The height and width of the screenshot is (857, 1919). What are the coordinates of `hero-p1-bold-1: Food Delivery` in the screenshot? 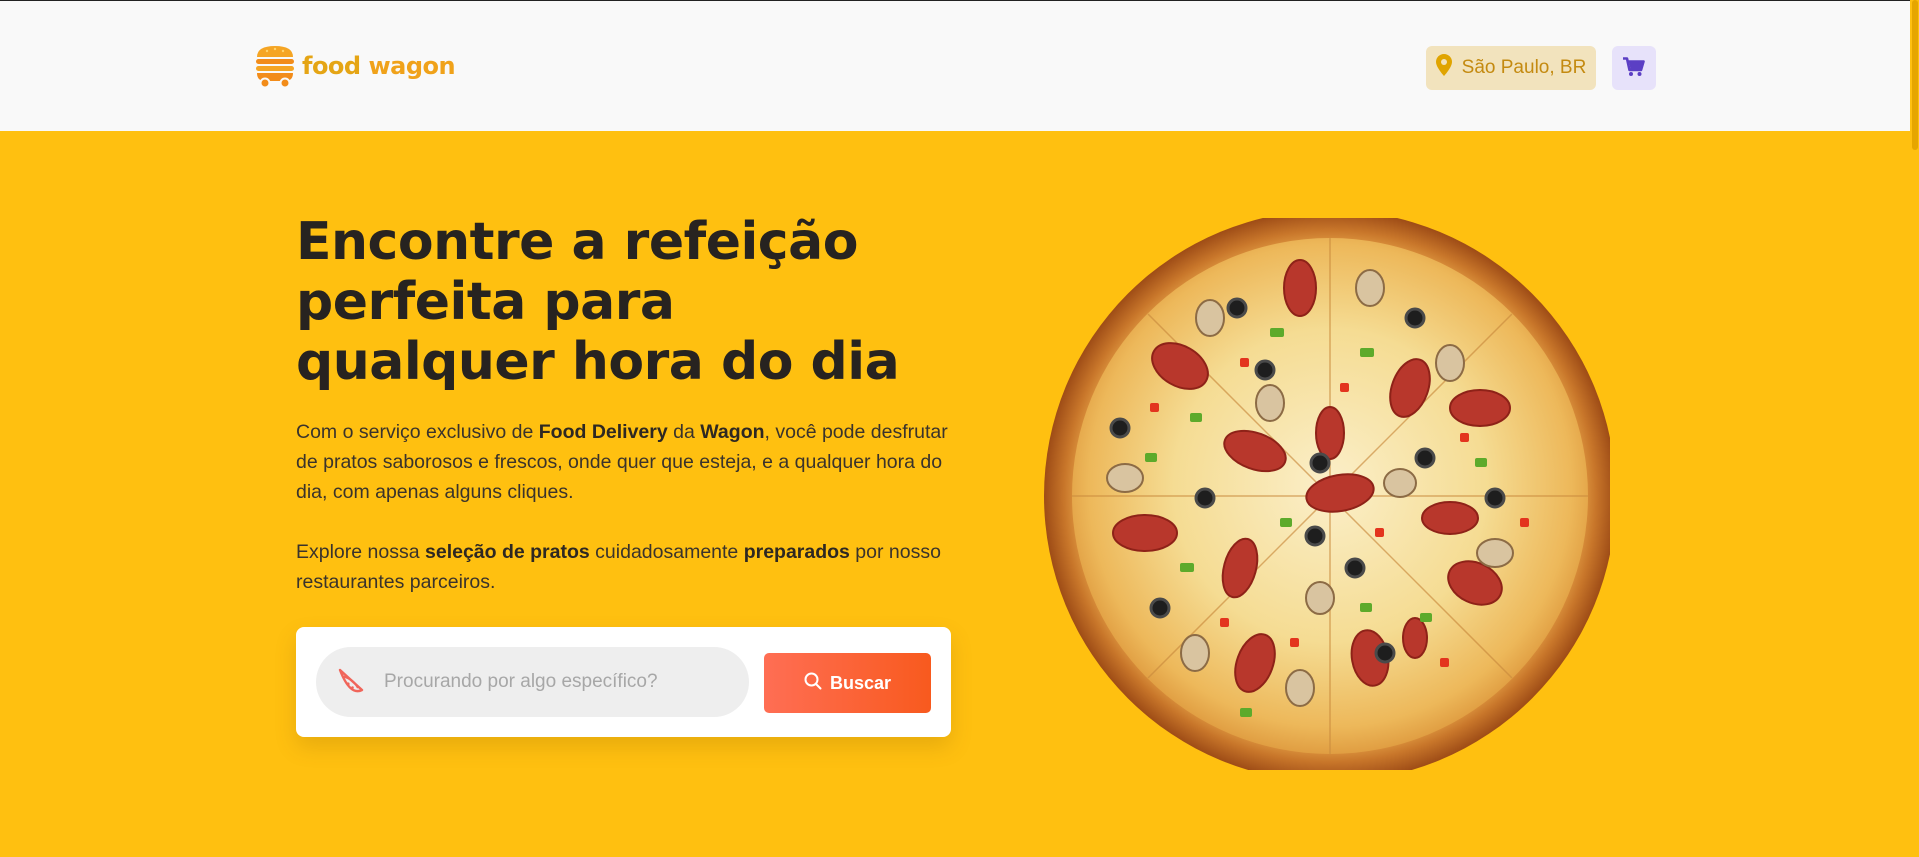 It's located at (603, 432).